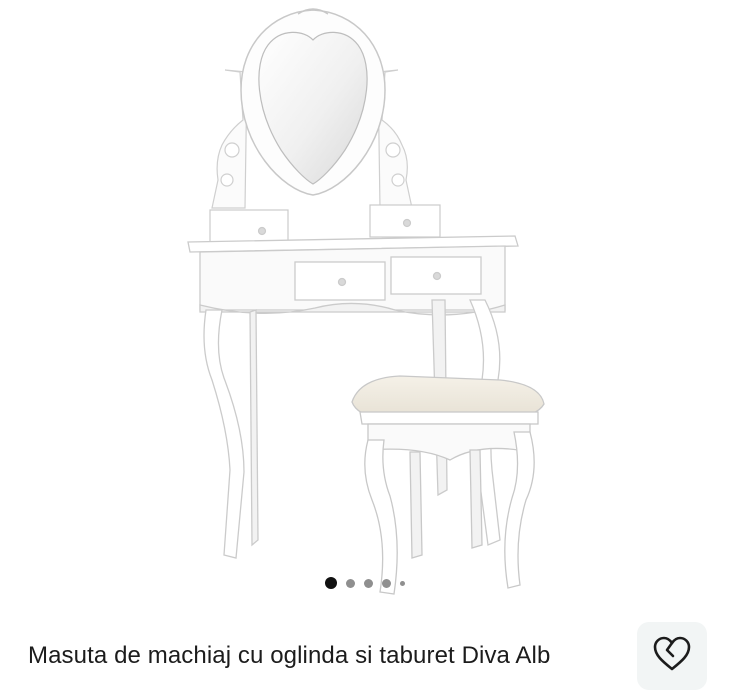  I want to click on heart-icon, so click(672, 656).